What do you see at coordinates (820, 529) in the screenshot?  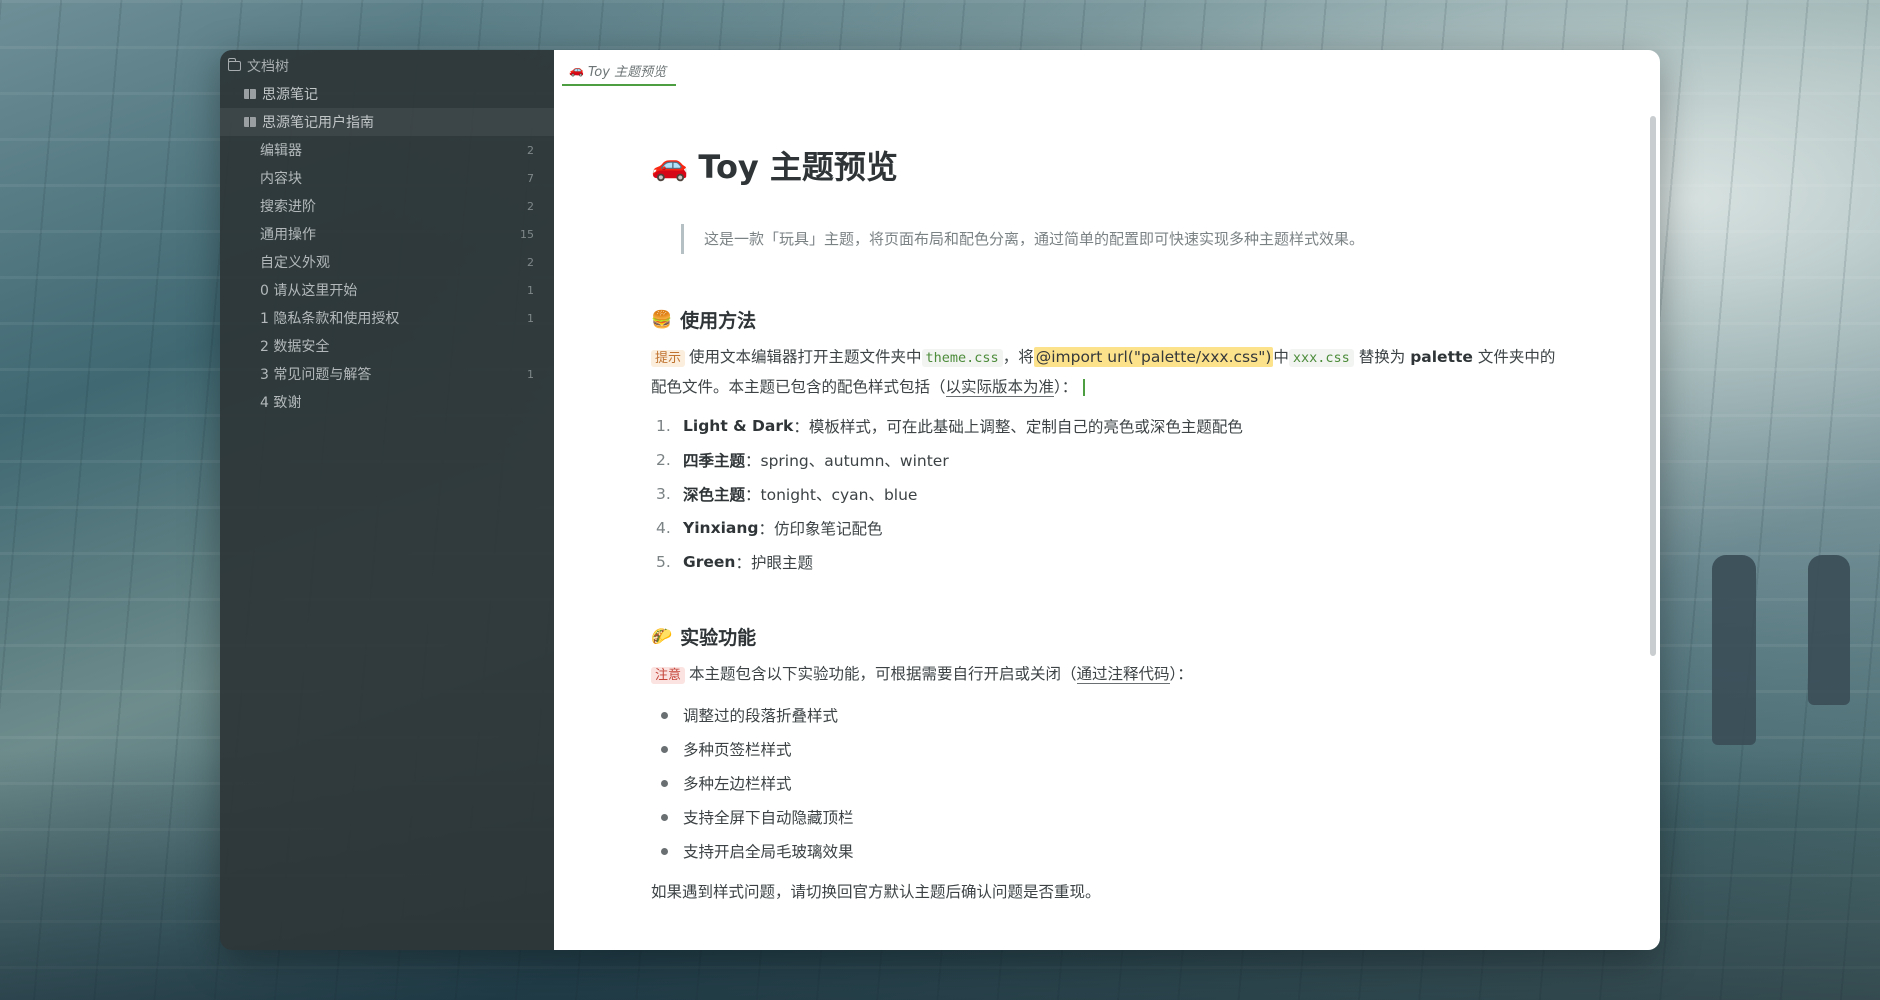 I see `text: ：仿印象笔记配色` at bounding box center [820, 529].